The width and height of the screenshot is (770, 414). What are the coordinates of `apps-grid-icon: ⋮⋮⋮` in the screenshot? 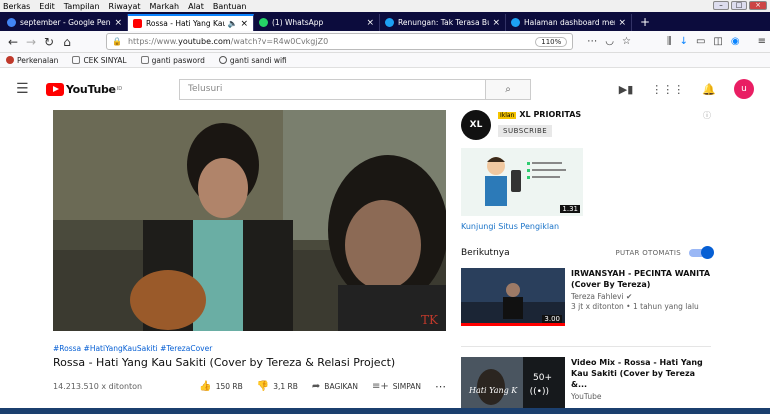 It's located at (667, 89).